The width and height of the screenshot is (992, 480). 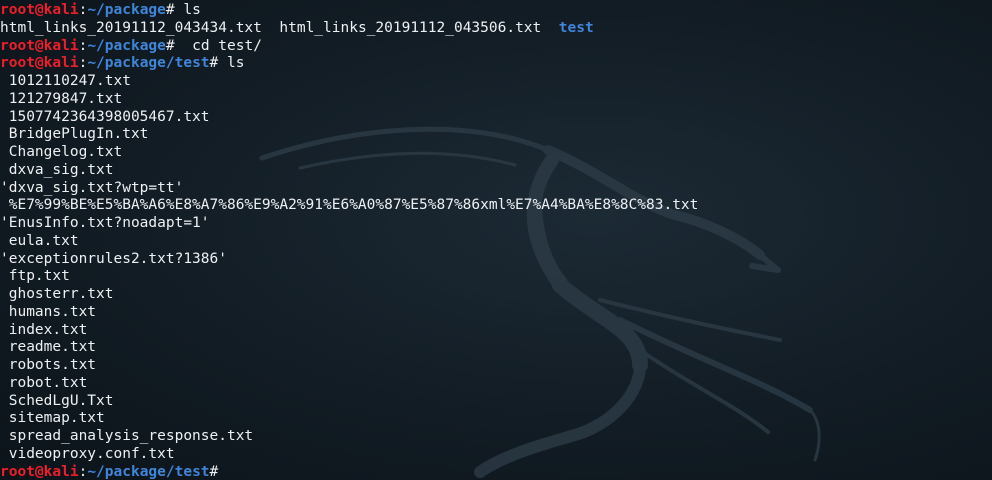 What do you see at coordinates (48, 311) in the screenshot?
I see `file-entry: humans.txt` at bounding box center [48, 311].